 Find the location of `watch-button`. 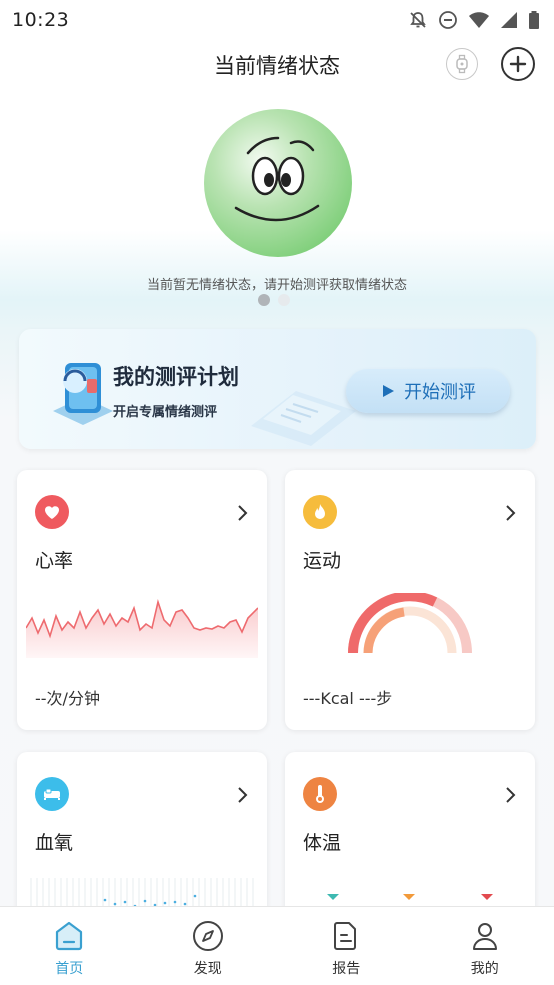

watch-button is located at coordinates (462, 64).